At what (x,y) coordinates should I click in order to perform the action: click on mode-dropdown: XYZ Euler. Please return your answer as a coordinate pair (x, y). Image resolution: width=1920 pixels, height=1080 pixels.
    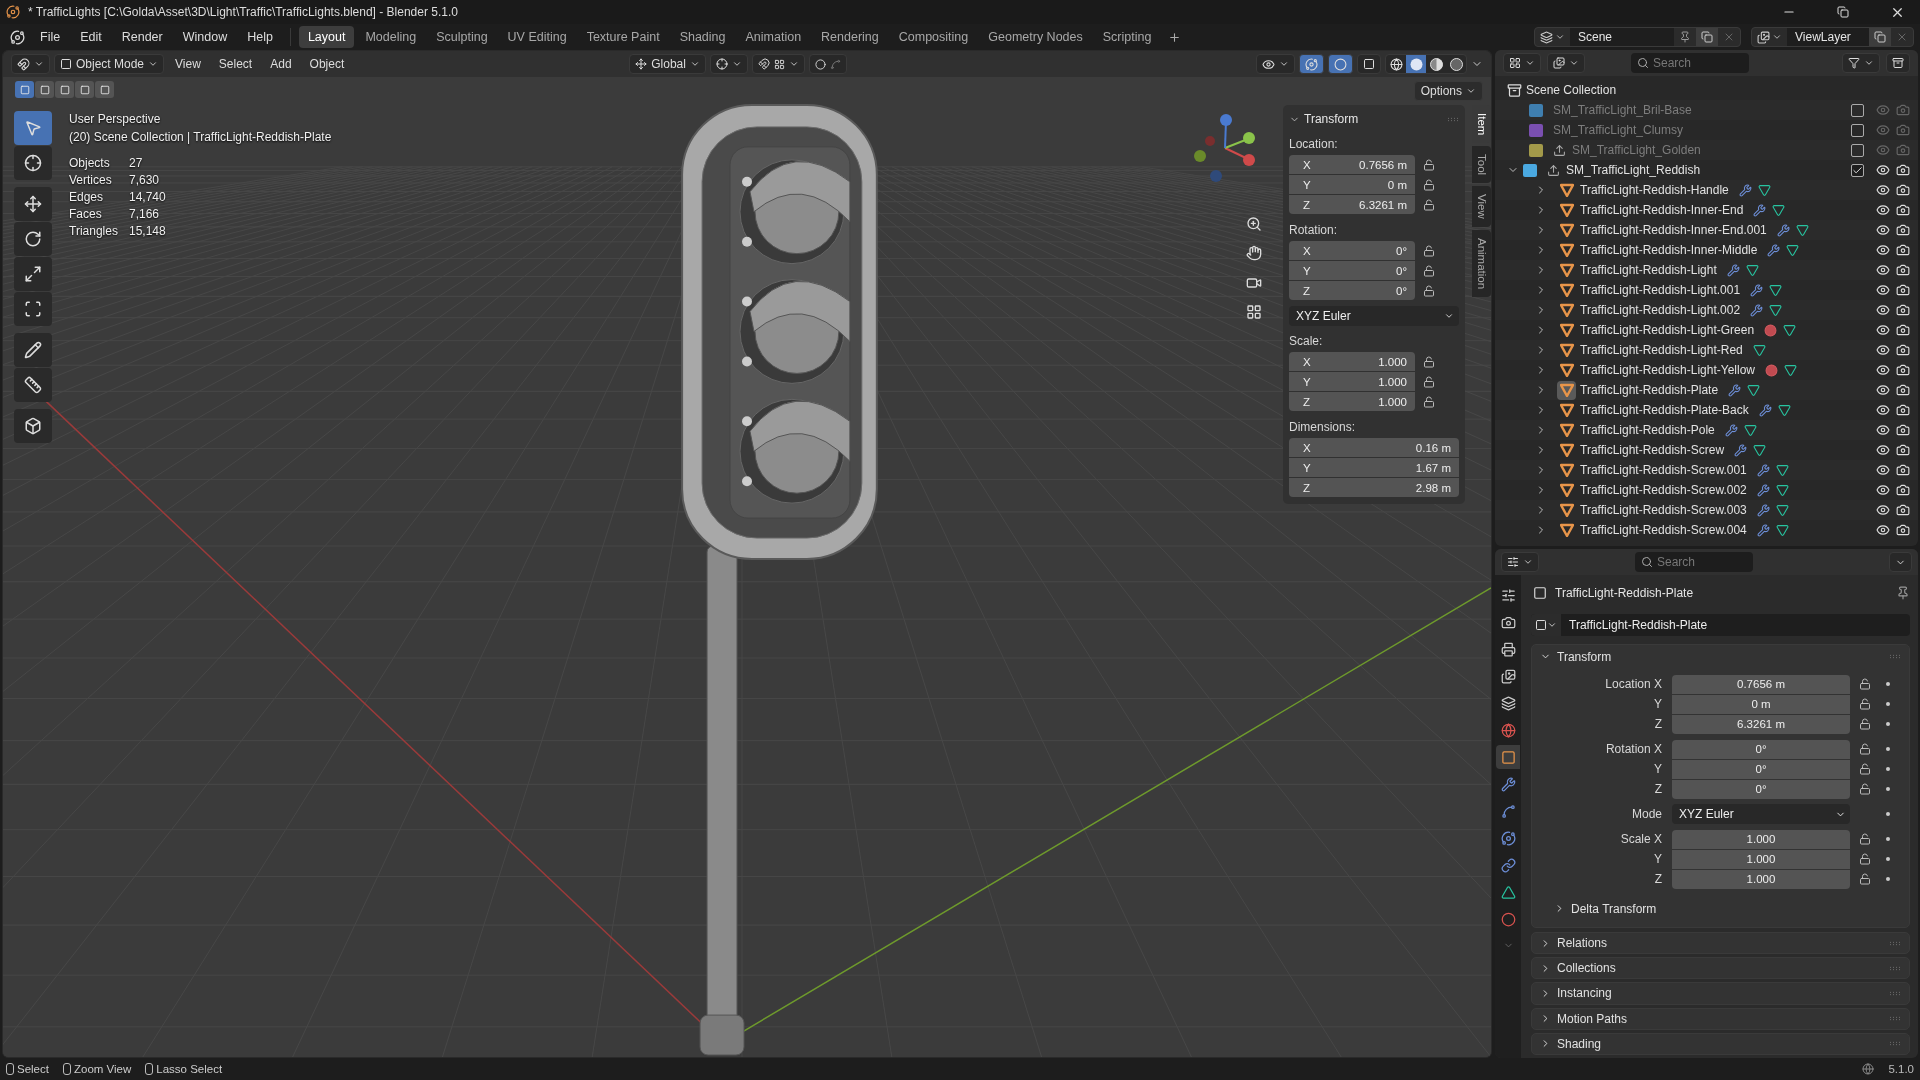
    Looking at the image, I should click on (1761, 814).